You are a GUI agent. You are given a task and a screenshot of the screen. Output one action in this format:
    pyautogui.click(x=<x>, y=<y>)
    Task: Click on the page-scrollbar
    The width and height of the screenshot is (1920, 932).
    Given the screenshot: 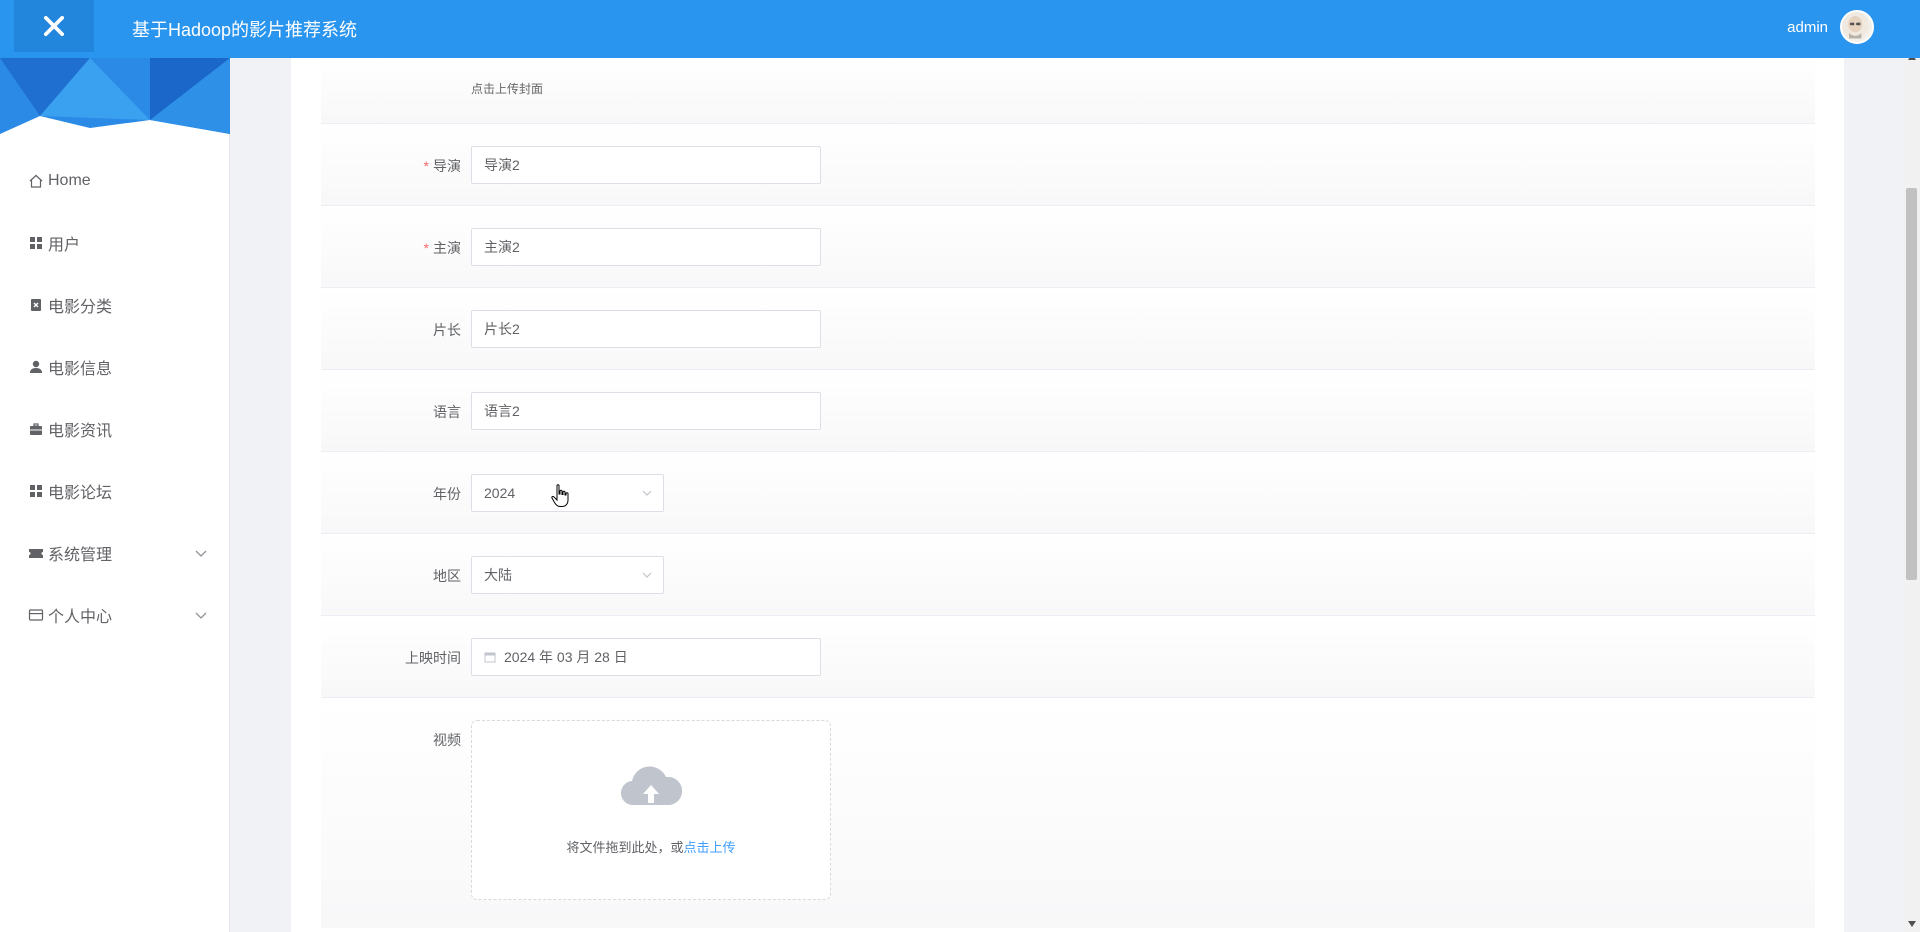 What is the action you would take?
    pyautogui.click(x=1911, y=490)
    